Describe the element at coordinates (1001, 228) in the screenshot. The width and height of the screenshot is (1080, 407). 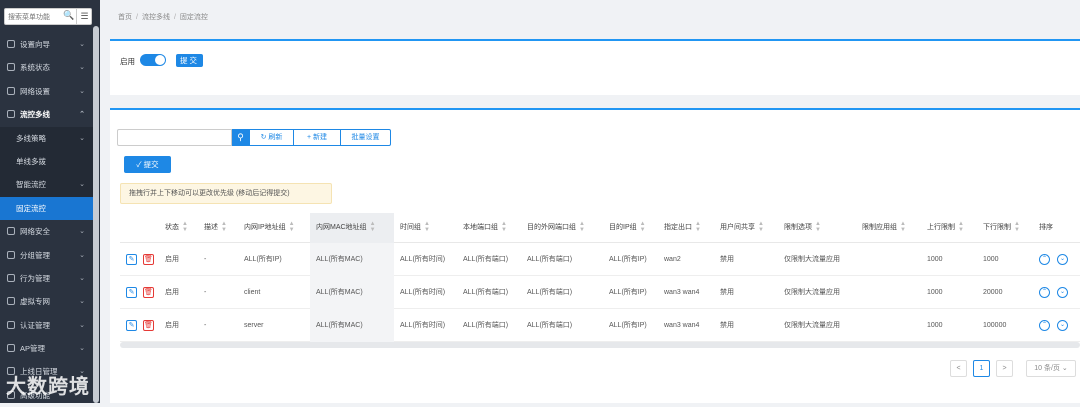
I see `col-down-limit: 下行限制 ▲ ▼` at that location.